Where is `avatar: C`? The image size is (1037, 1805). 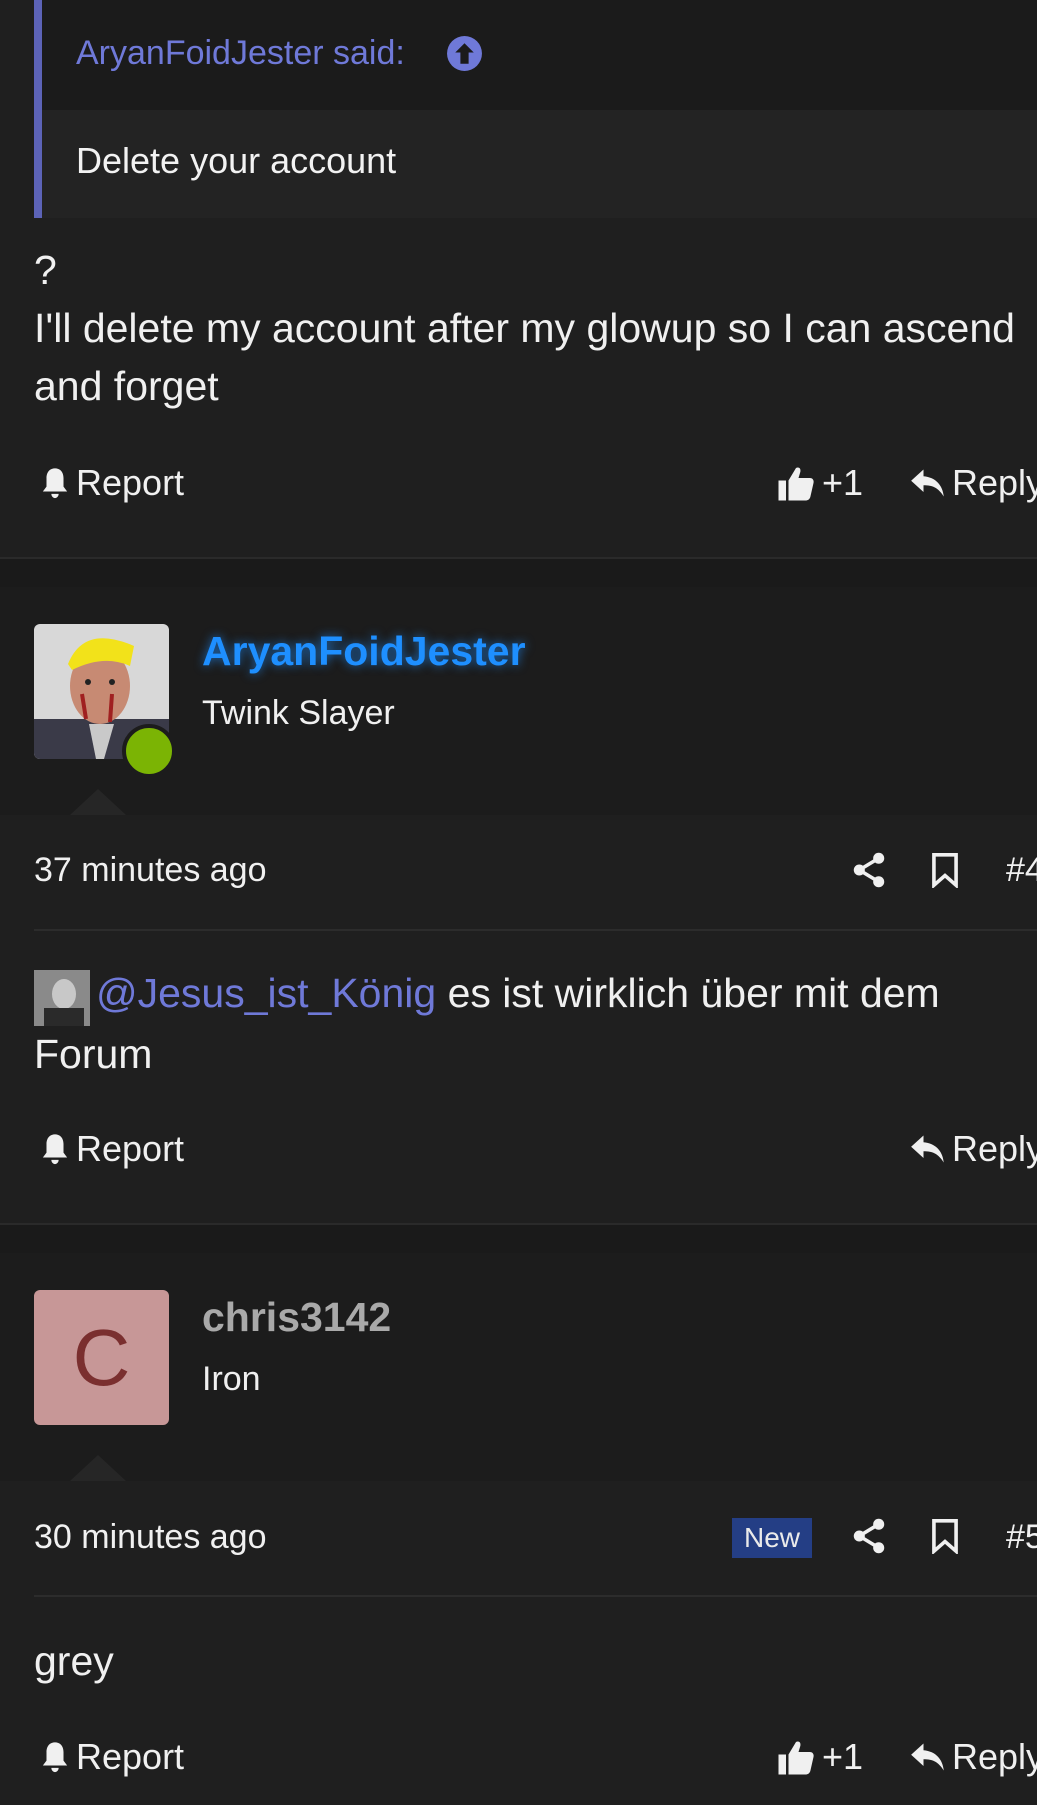
avatar: C is located at coordinates (101, 1357).